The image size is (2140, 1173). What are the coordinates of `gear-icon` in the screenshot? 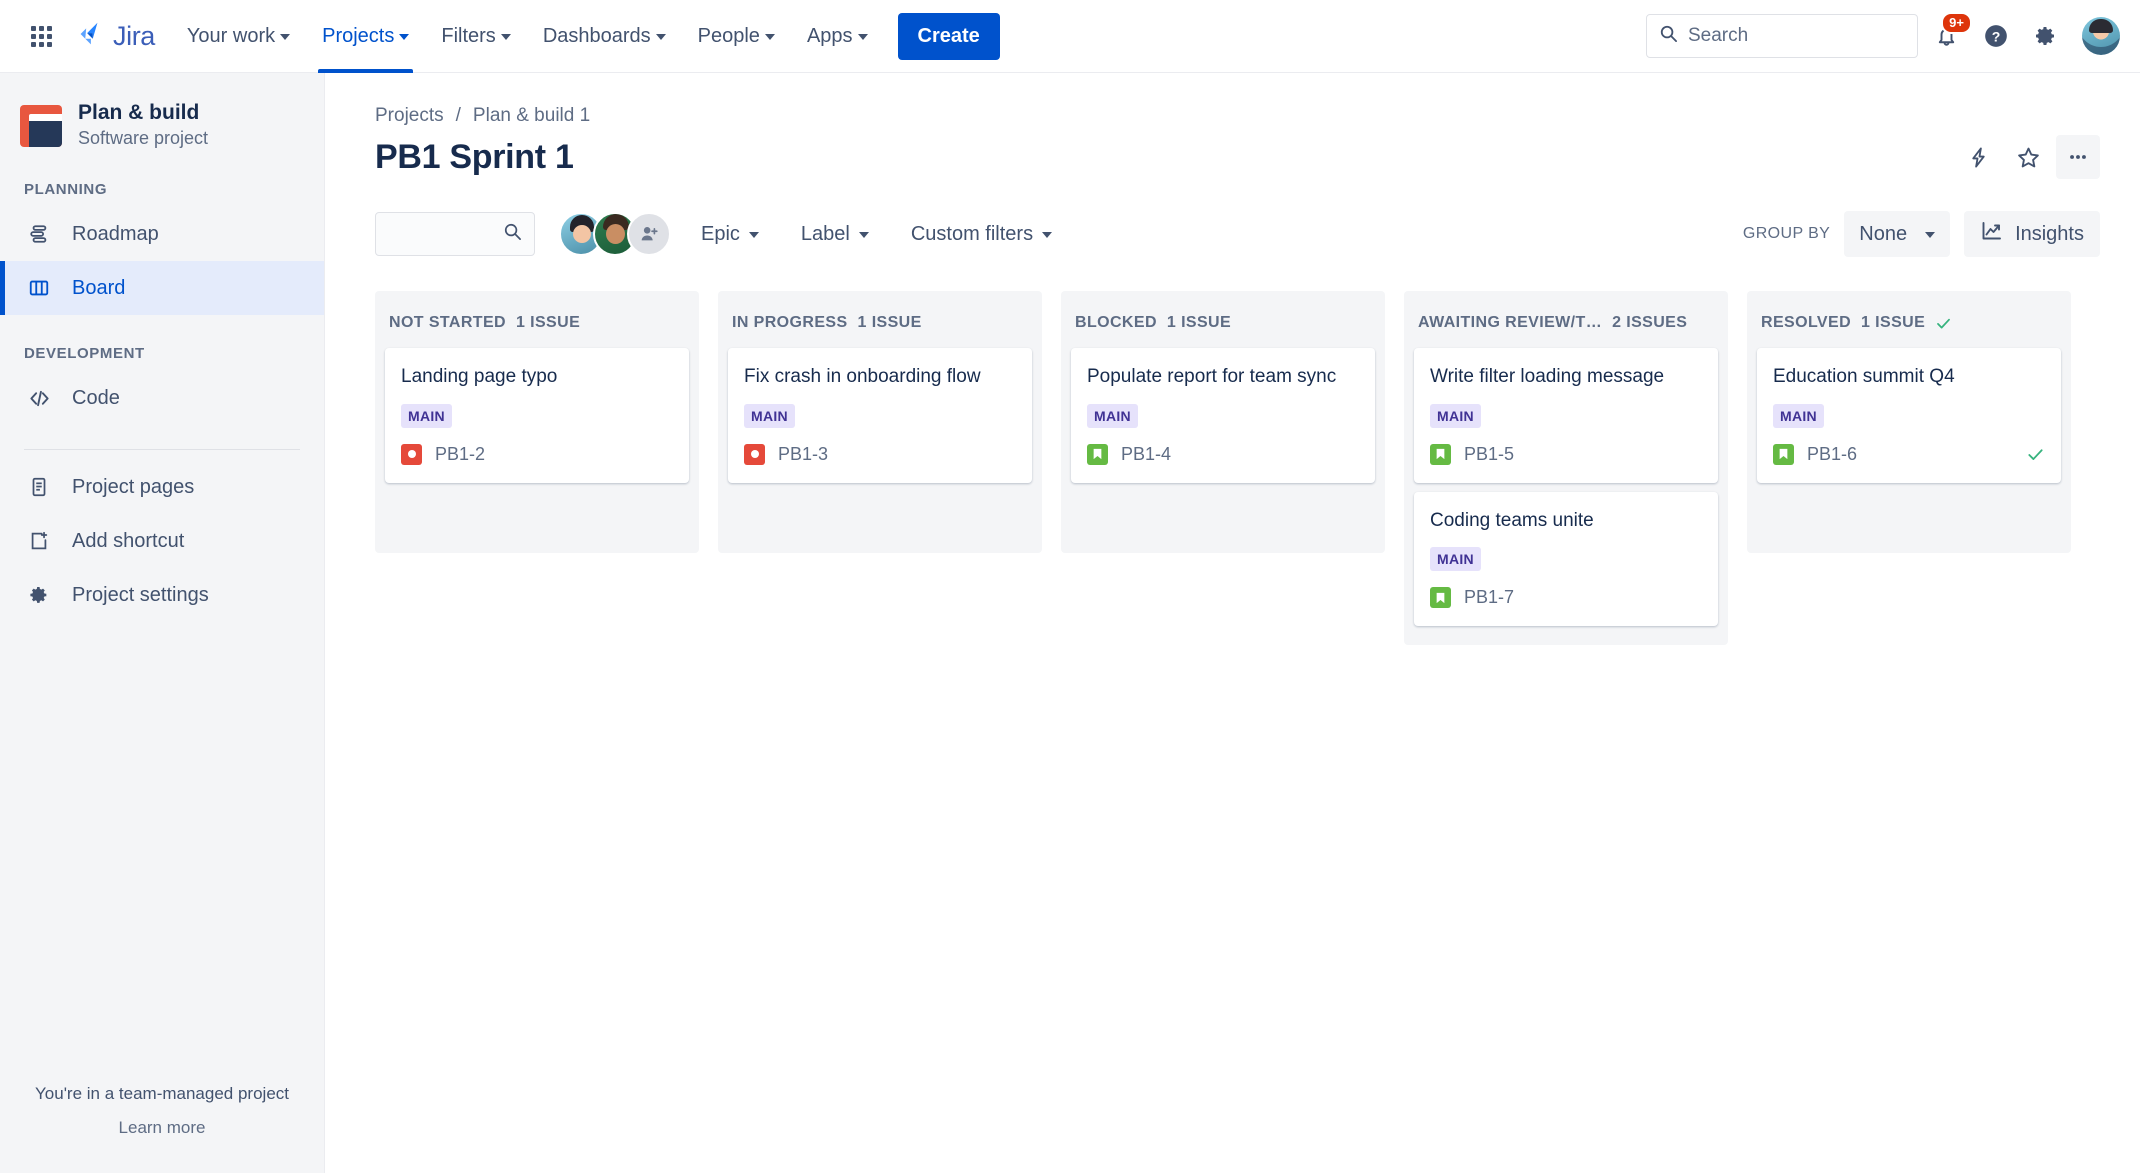 It's located at (39, 595).